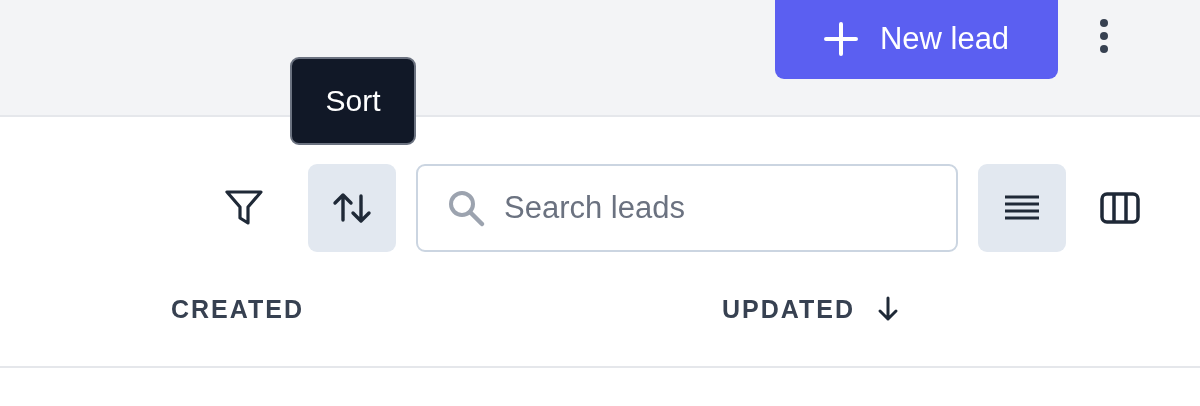  Describe the element at coordinates (244, 207) in the screenshot. I see `filter-icon` at that location.